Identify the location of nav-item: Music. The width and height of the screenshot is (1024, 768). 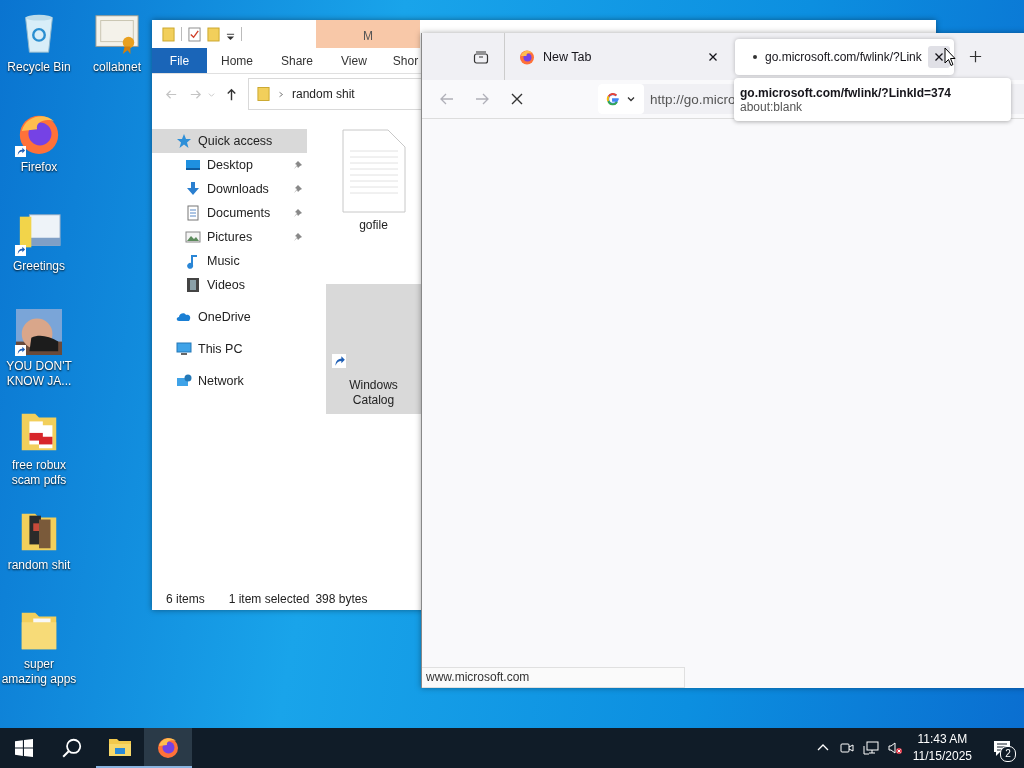
(229, 261).